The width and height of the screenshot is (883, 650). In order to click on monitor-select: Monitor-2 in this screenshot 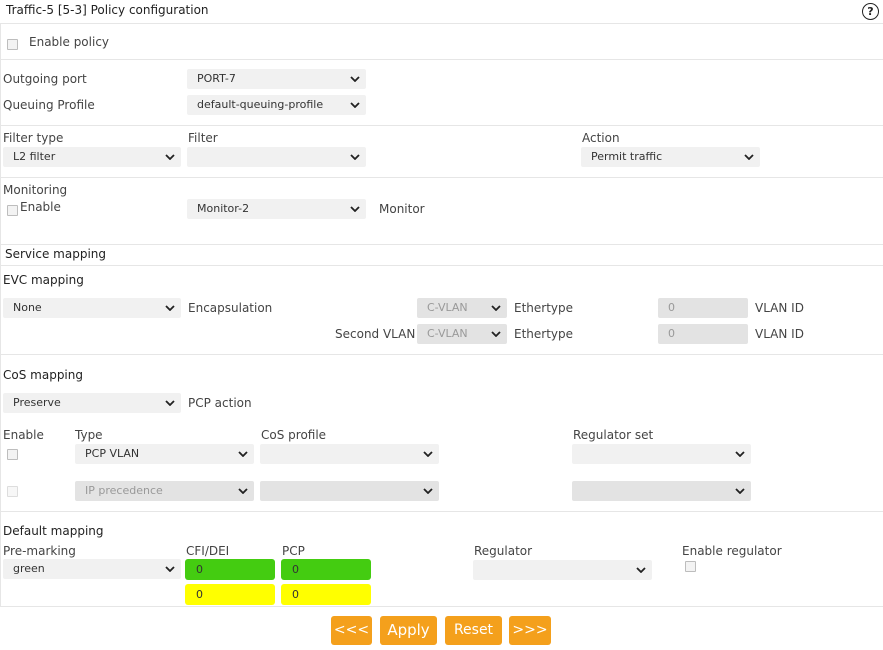, I will do `click(276, 209)`.